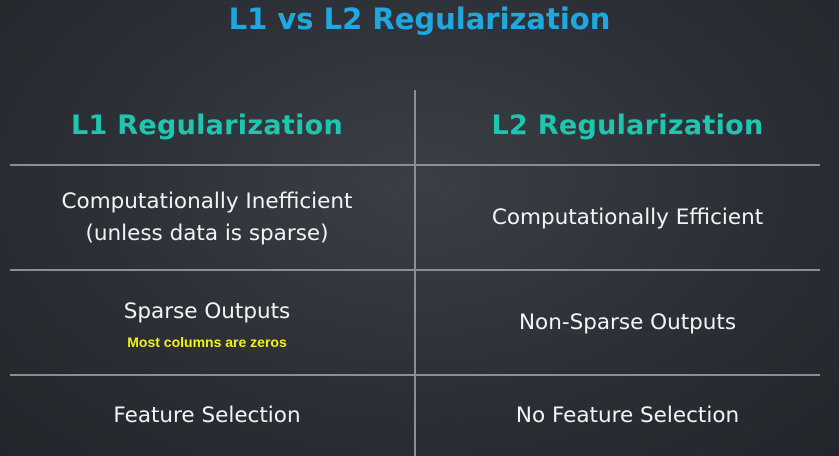  I want to click on row1-l2-text: Computationally Efficient, so click(627, 217).